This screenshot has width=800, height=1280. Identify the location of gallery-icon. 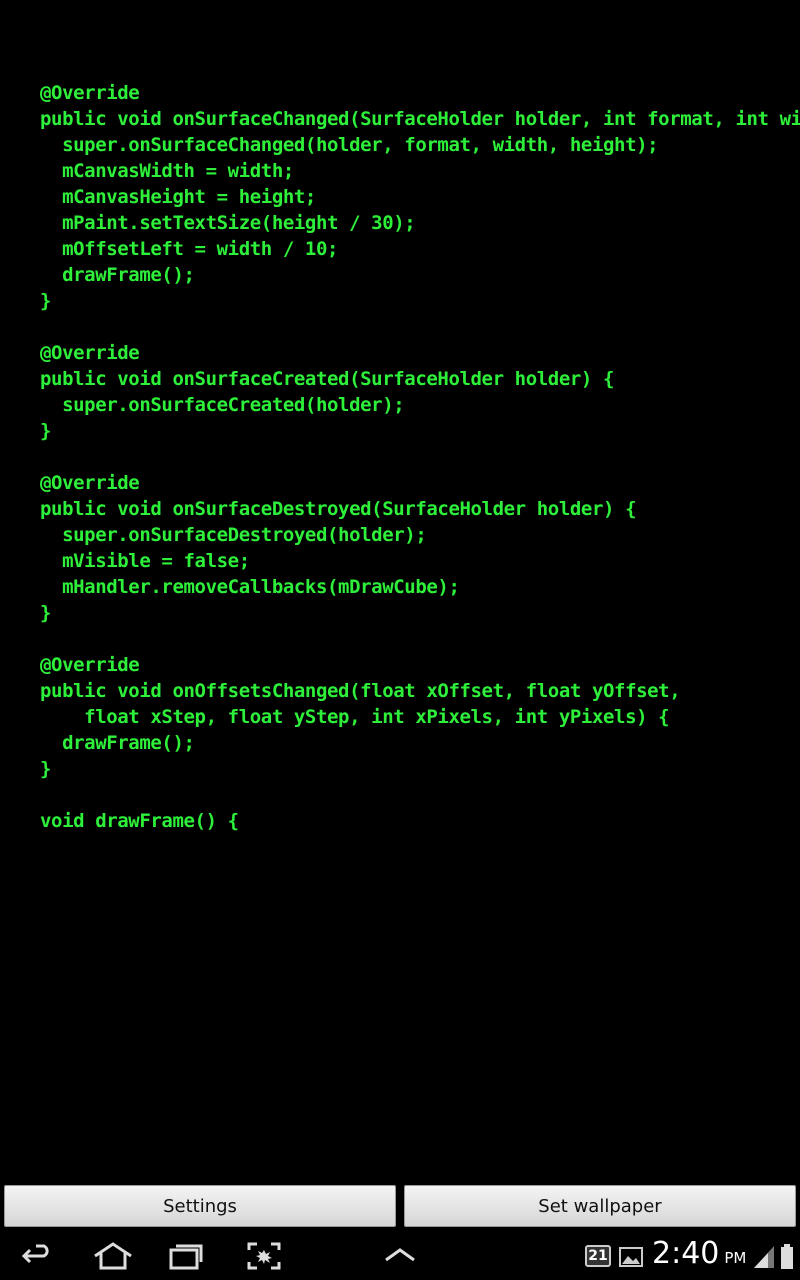
(631, 1256).